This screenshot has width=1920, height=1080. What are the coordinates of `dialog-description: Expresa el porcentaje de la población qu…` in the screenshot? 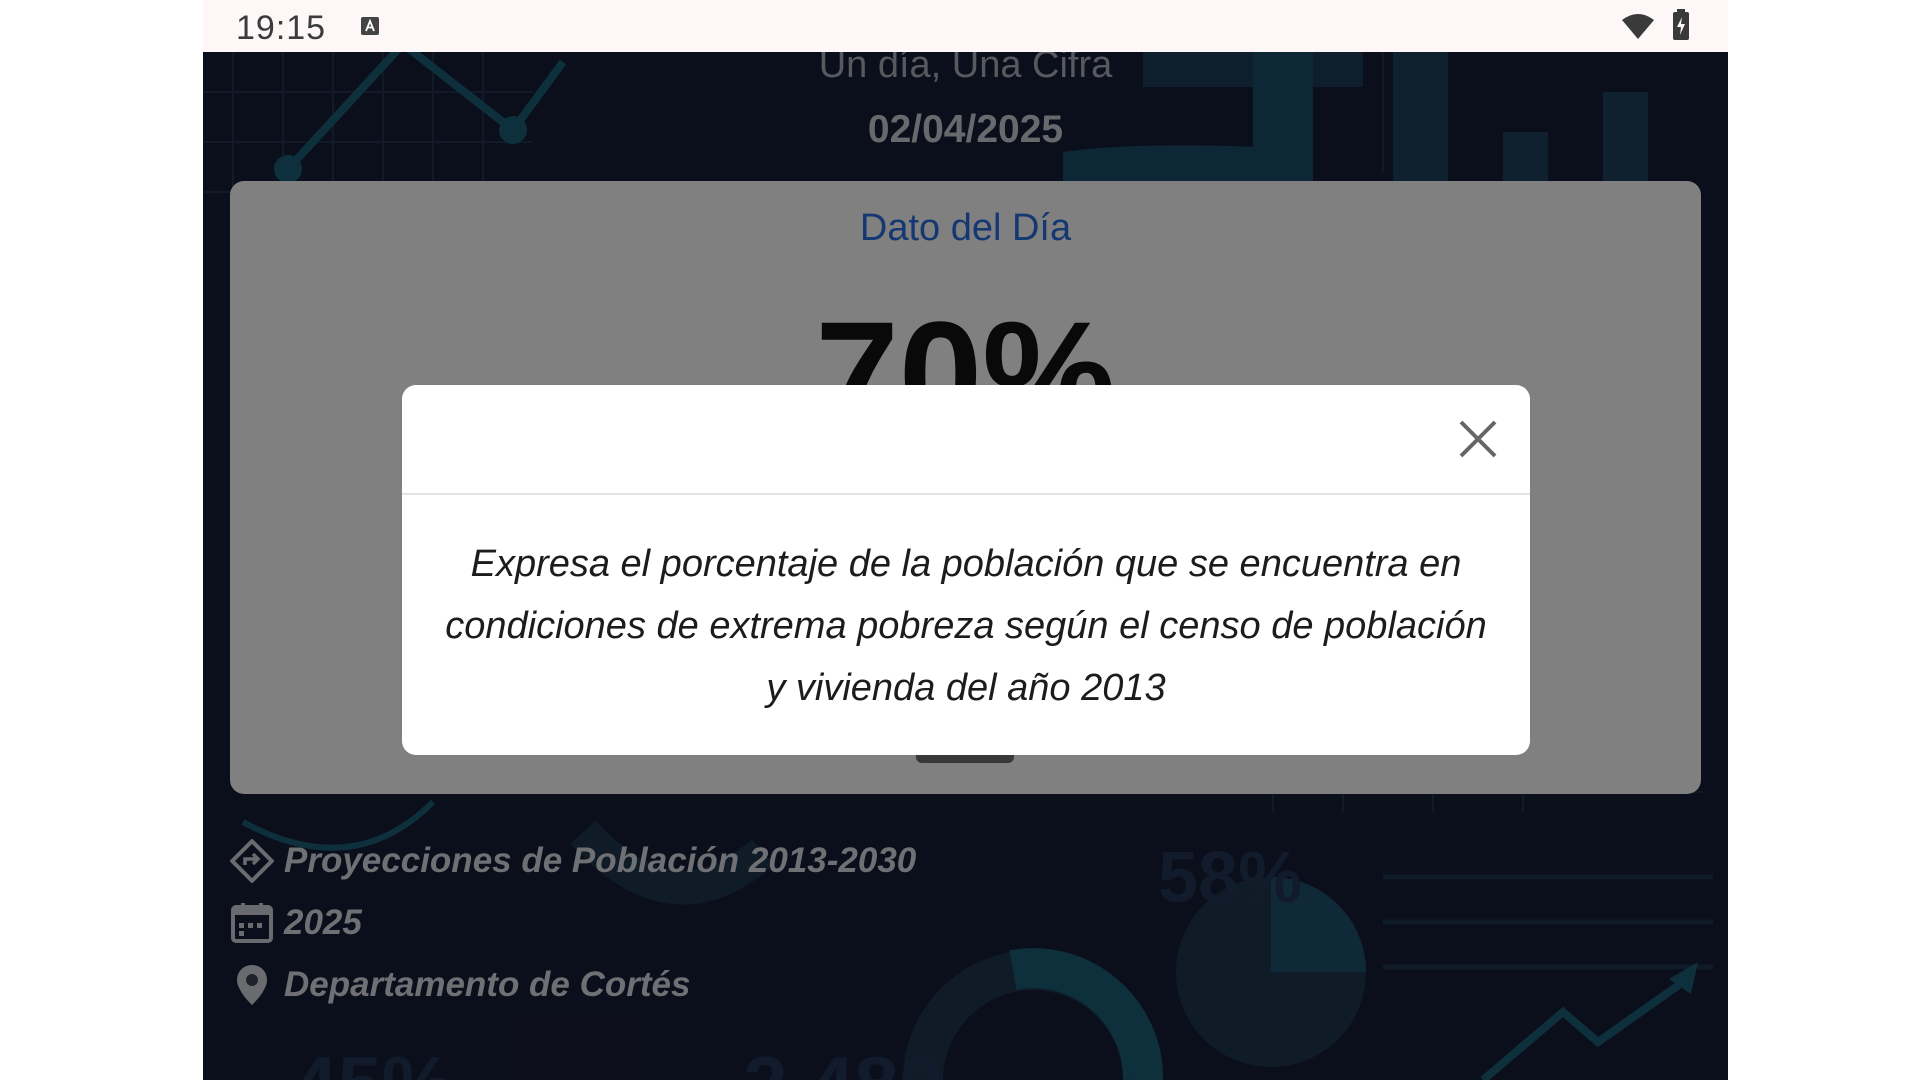 It's located at (966, 626).